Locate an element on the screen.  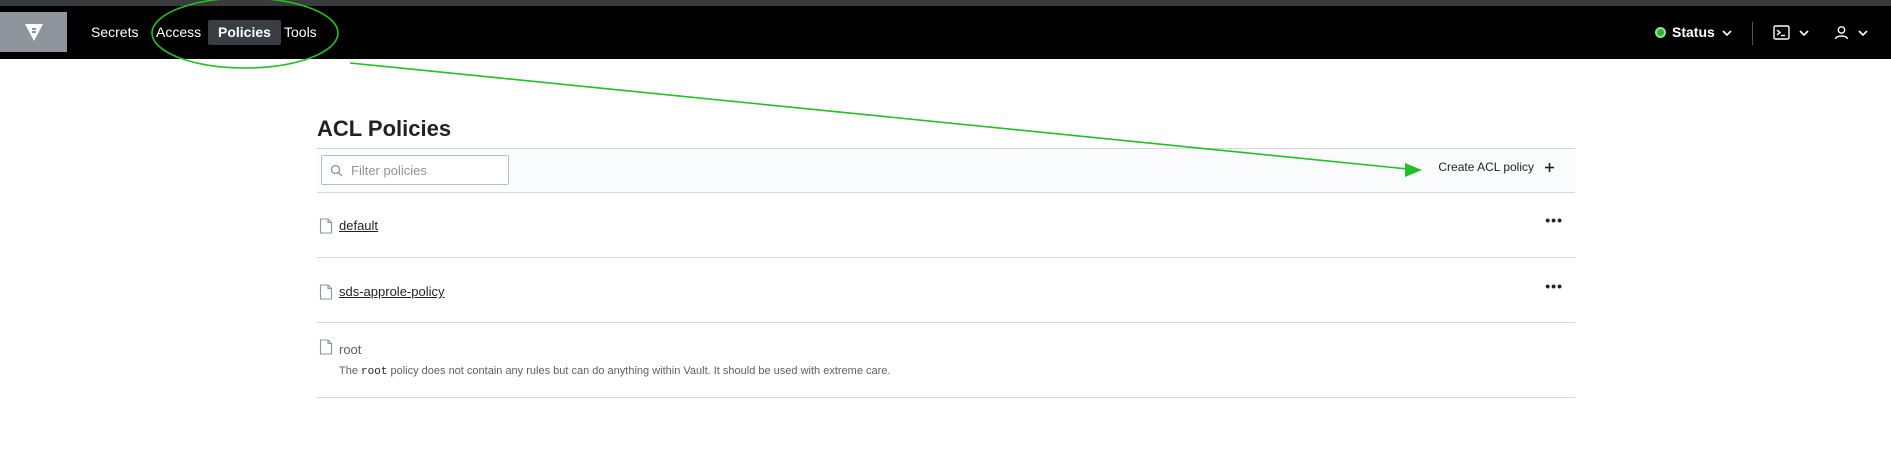
nav-divider is located at coordinates (1752, 33).